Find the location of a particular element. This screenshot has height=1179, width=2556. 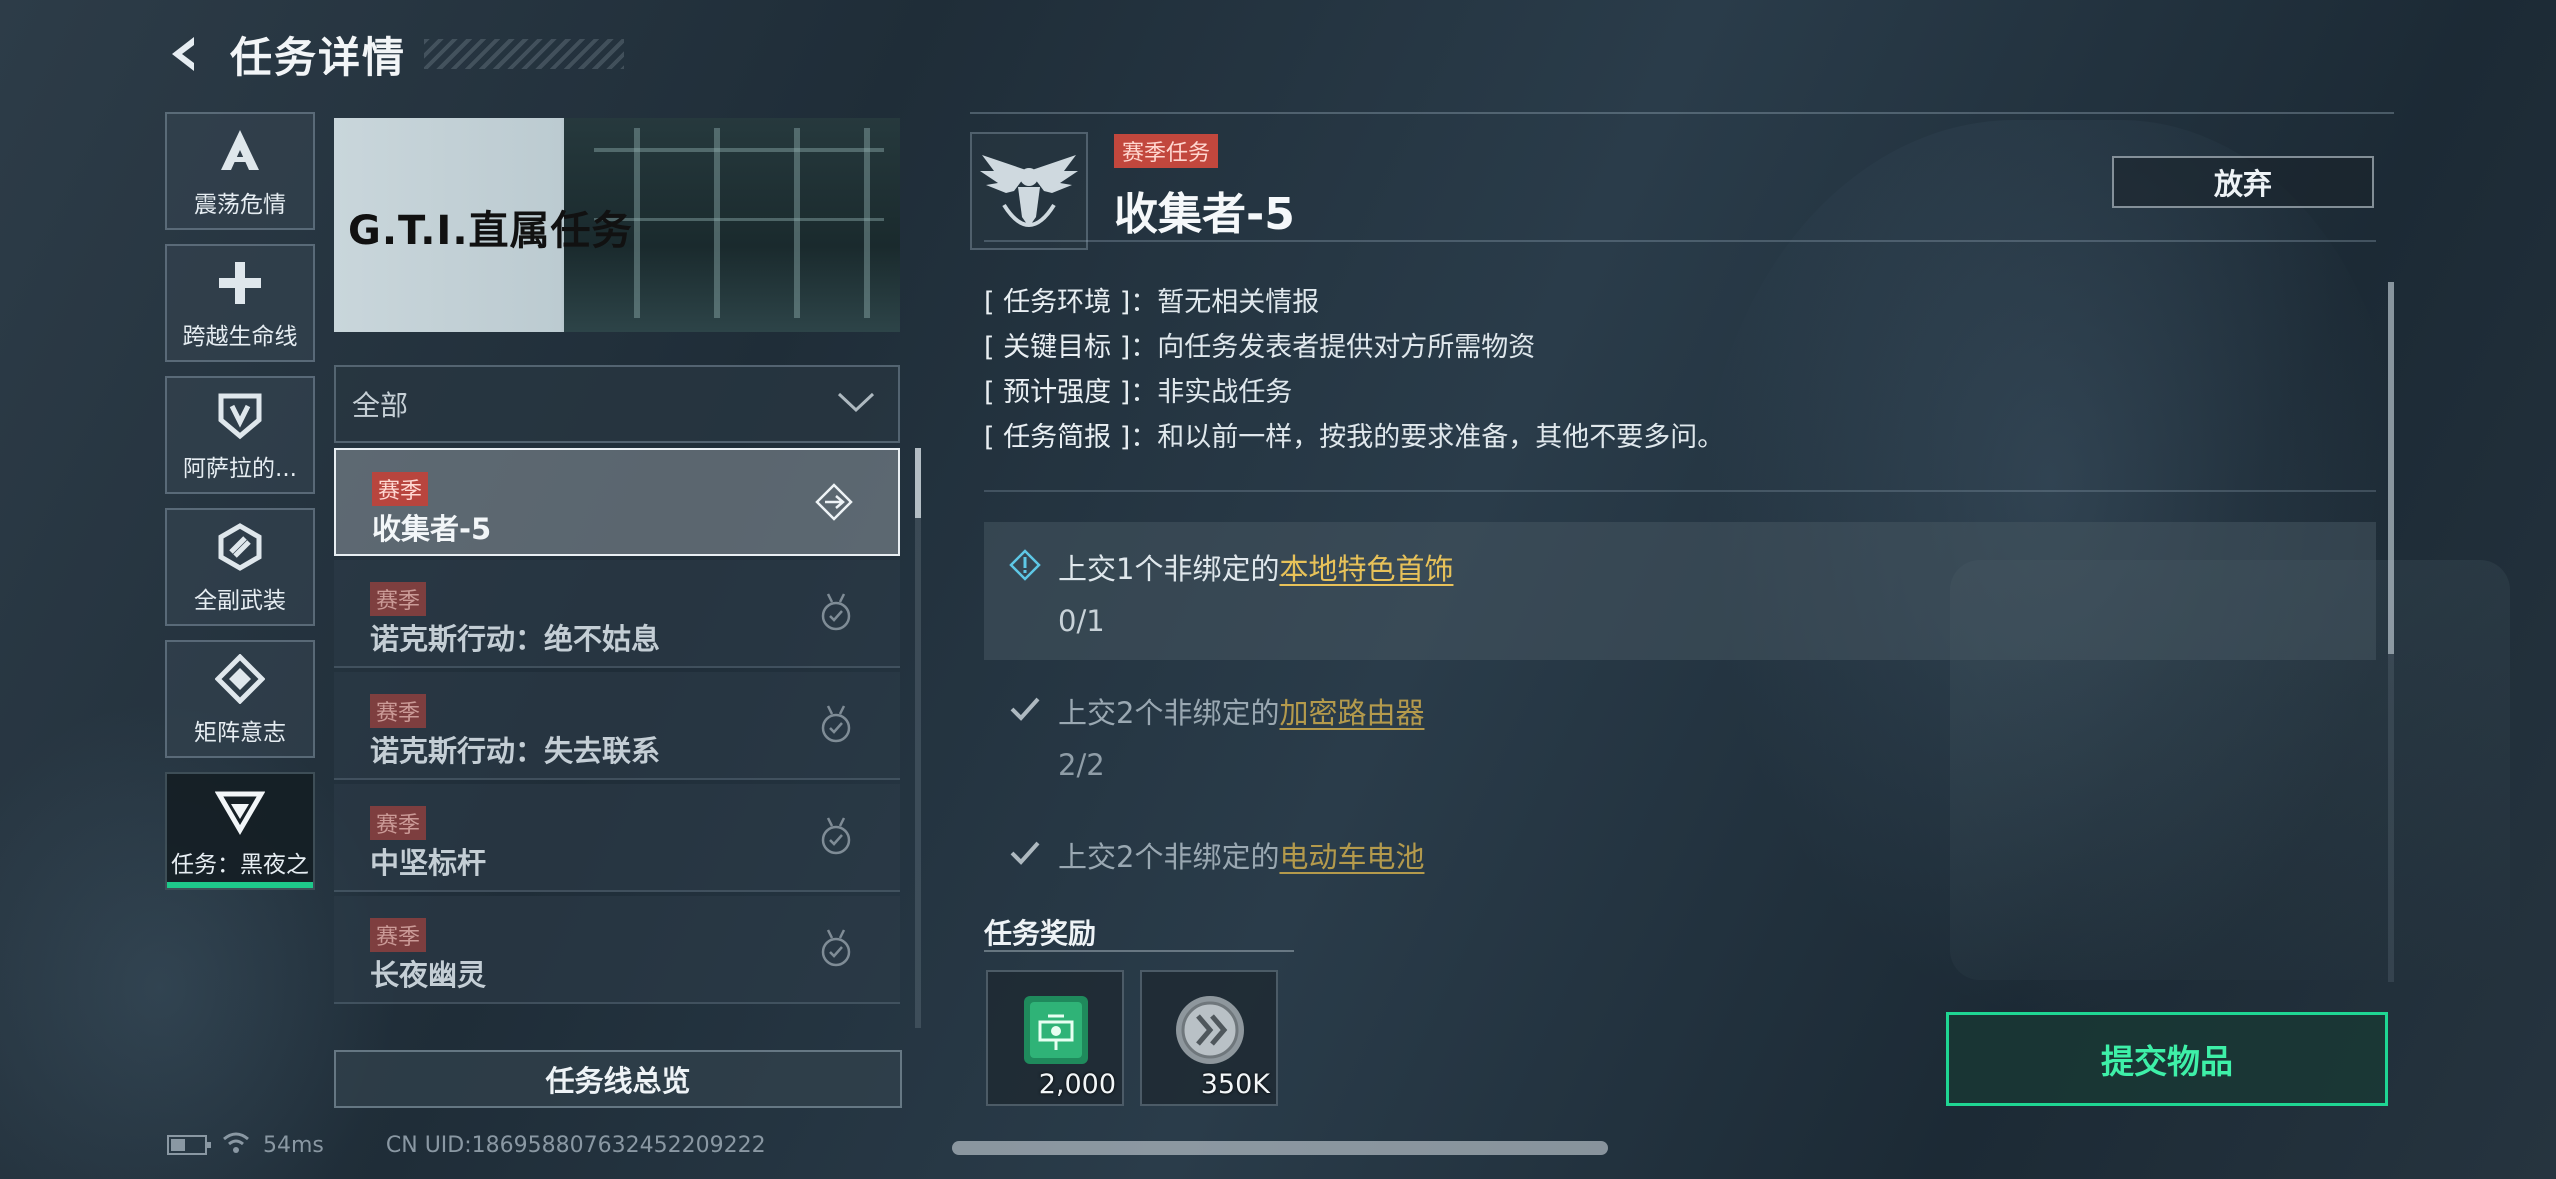

cross-icon is located at coordinates (240, 283).